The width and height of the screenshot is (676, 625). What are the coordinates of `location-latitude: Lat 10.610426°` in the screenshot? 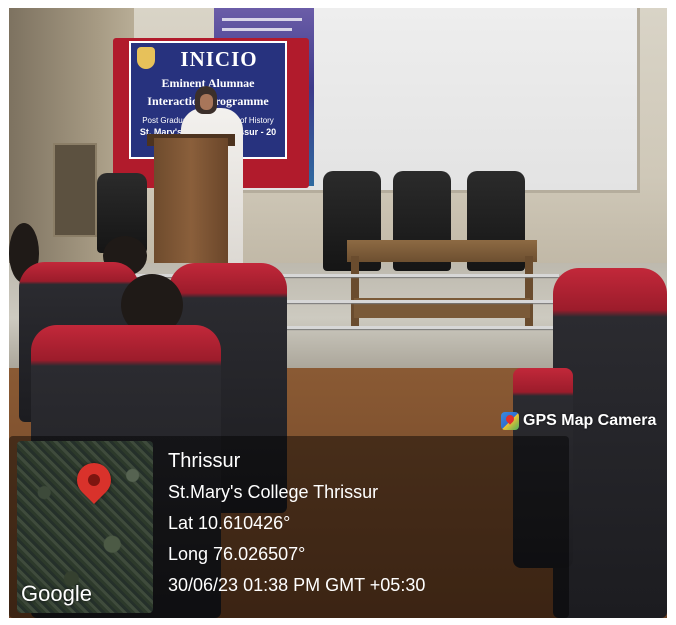 It's located at (229, 523).